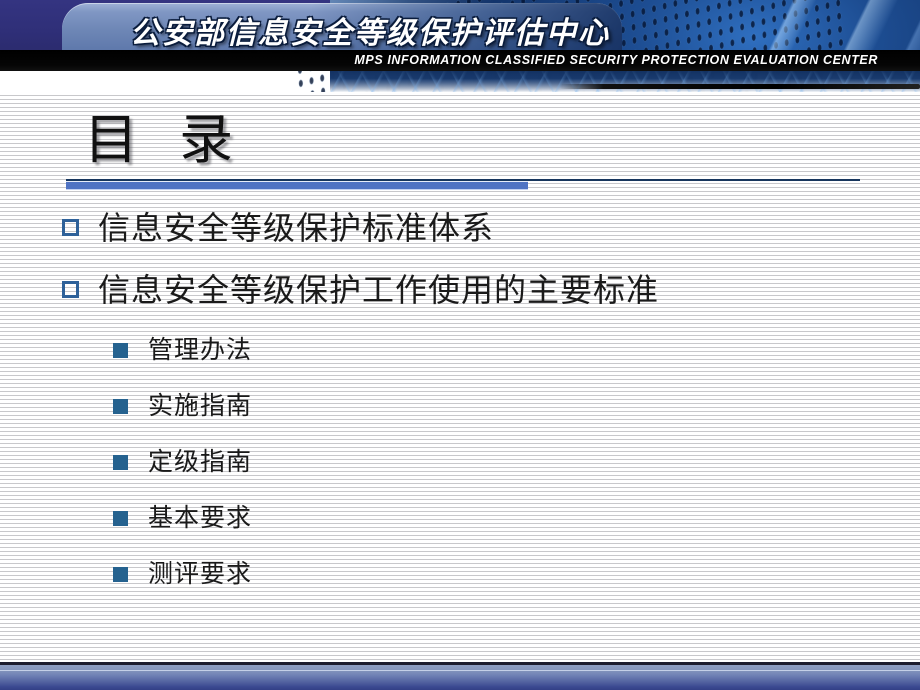 This screenshot has width=920, height=690. I want to click on list-item: 实施指南, so click(460, 414).